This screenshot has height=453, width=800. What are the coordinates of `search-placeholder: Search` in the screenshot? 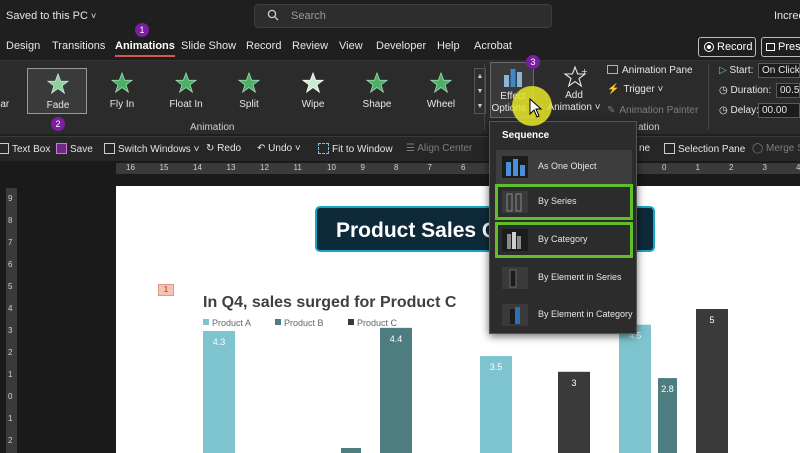 It's located at (308, 16).